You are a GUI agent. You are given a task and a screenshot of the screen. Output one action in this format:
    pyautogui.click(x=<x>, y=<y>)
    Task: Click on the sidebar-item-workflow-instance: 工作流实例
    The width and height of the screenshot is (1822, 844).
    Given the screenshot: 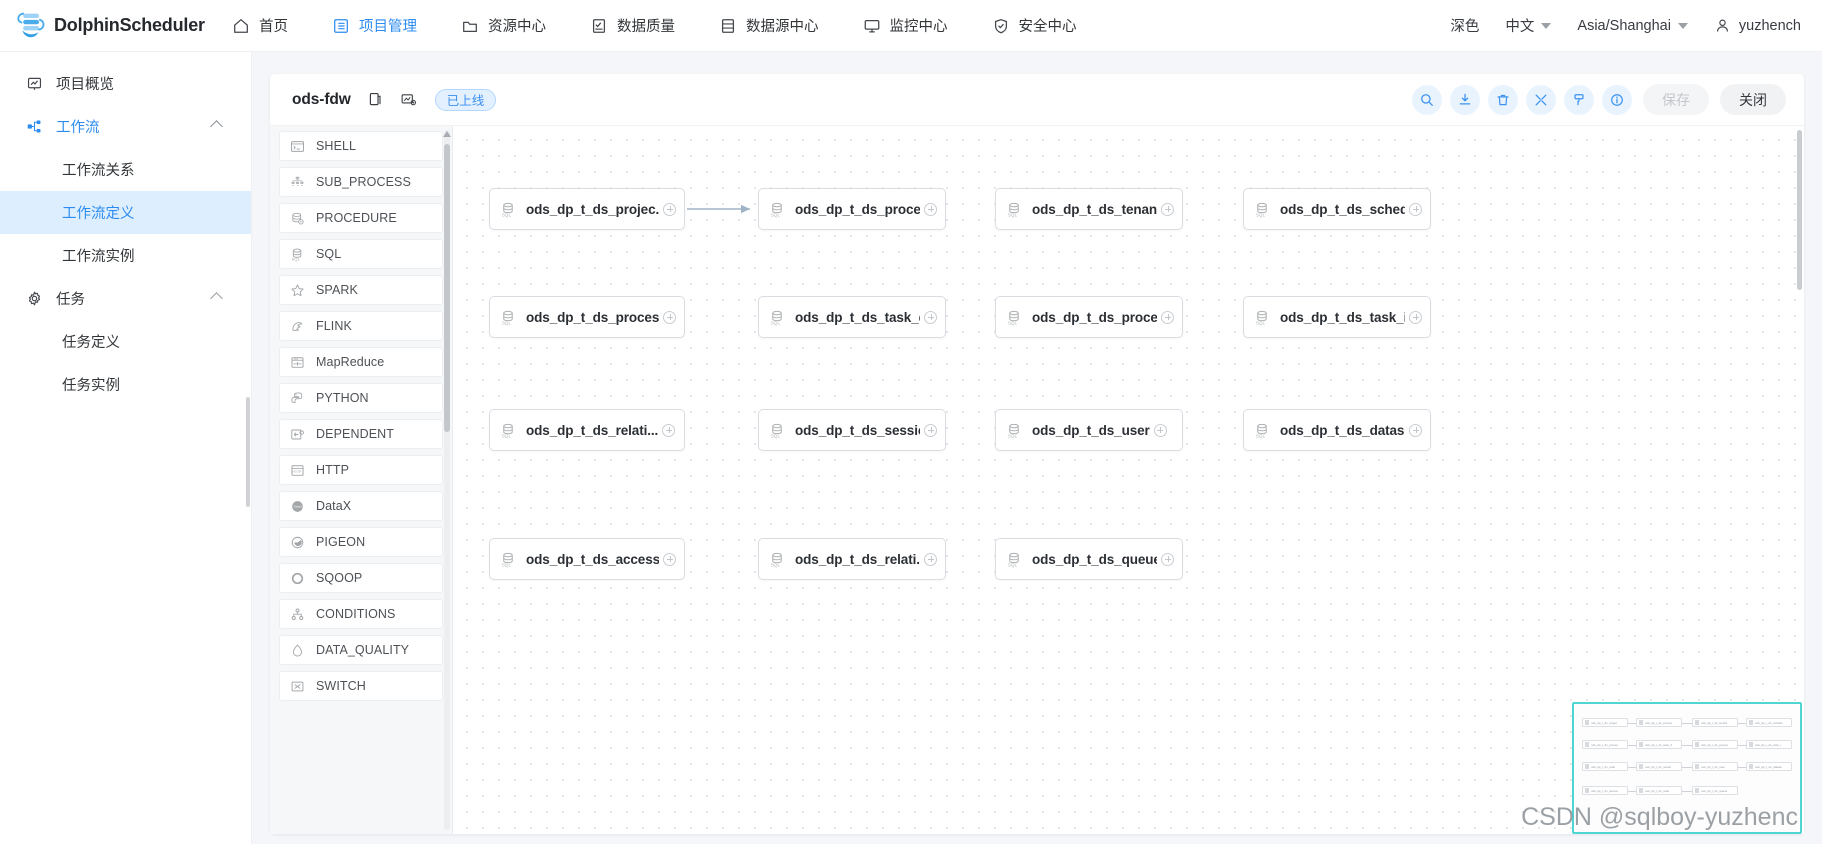 What is the action you would take?
    pyautogui.click(x=125, y=255)
    